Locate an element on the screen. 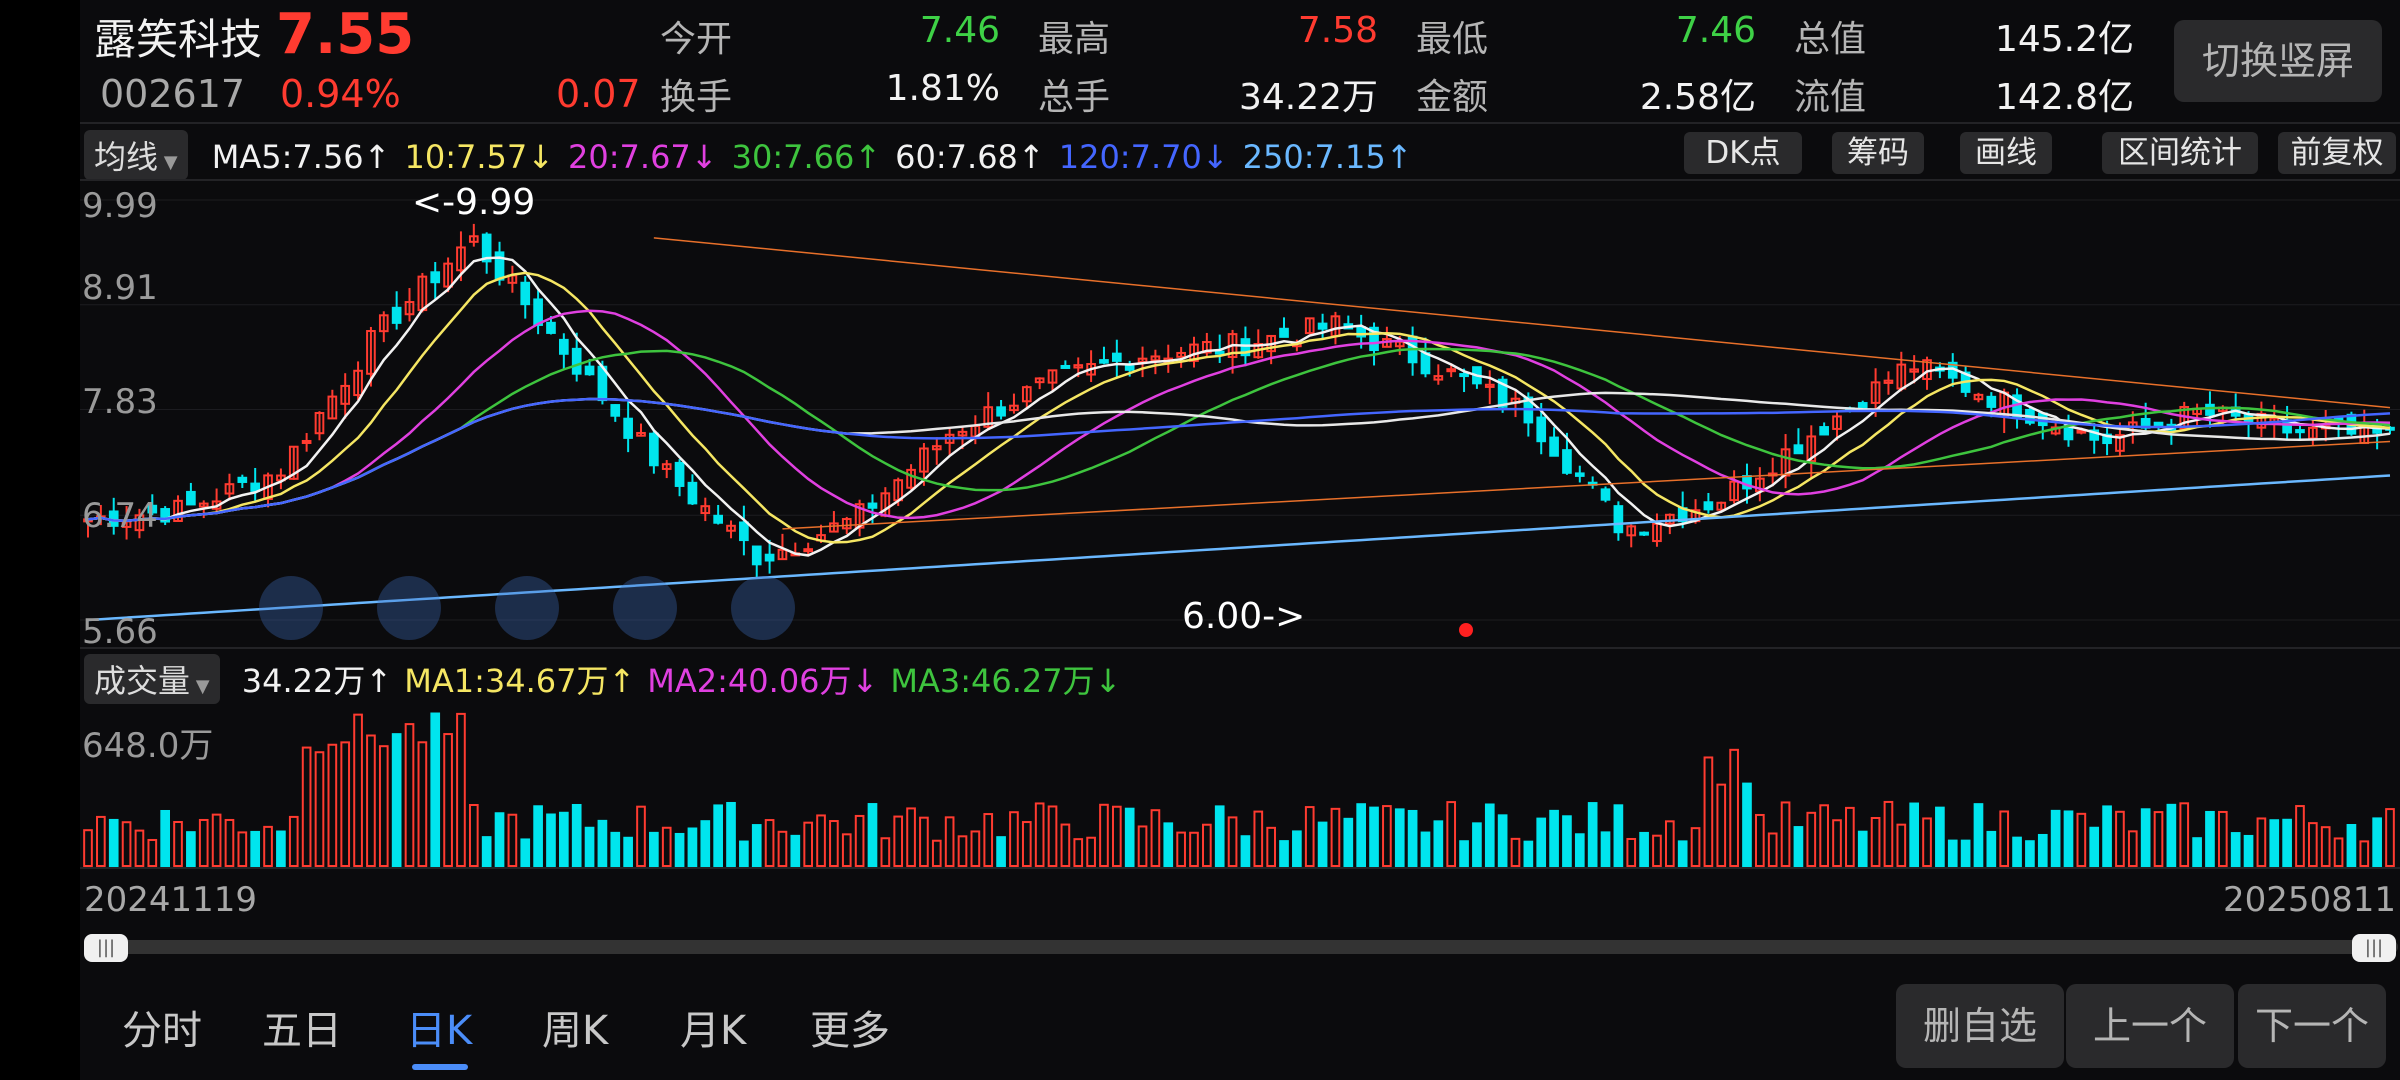 The width and height of the screenshot is (2400, 1080). bottom-button-3: 下一个 is located at coordinates (2312, 1026).